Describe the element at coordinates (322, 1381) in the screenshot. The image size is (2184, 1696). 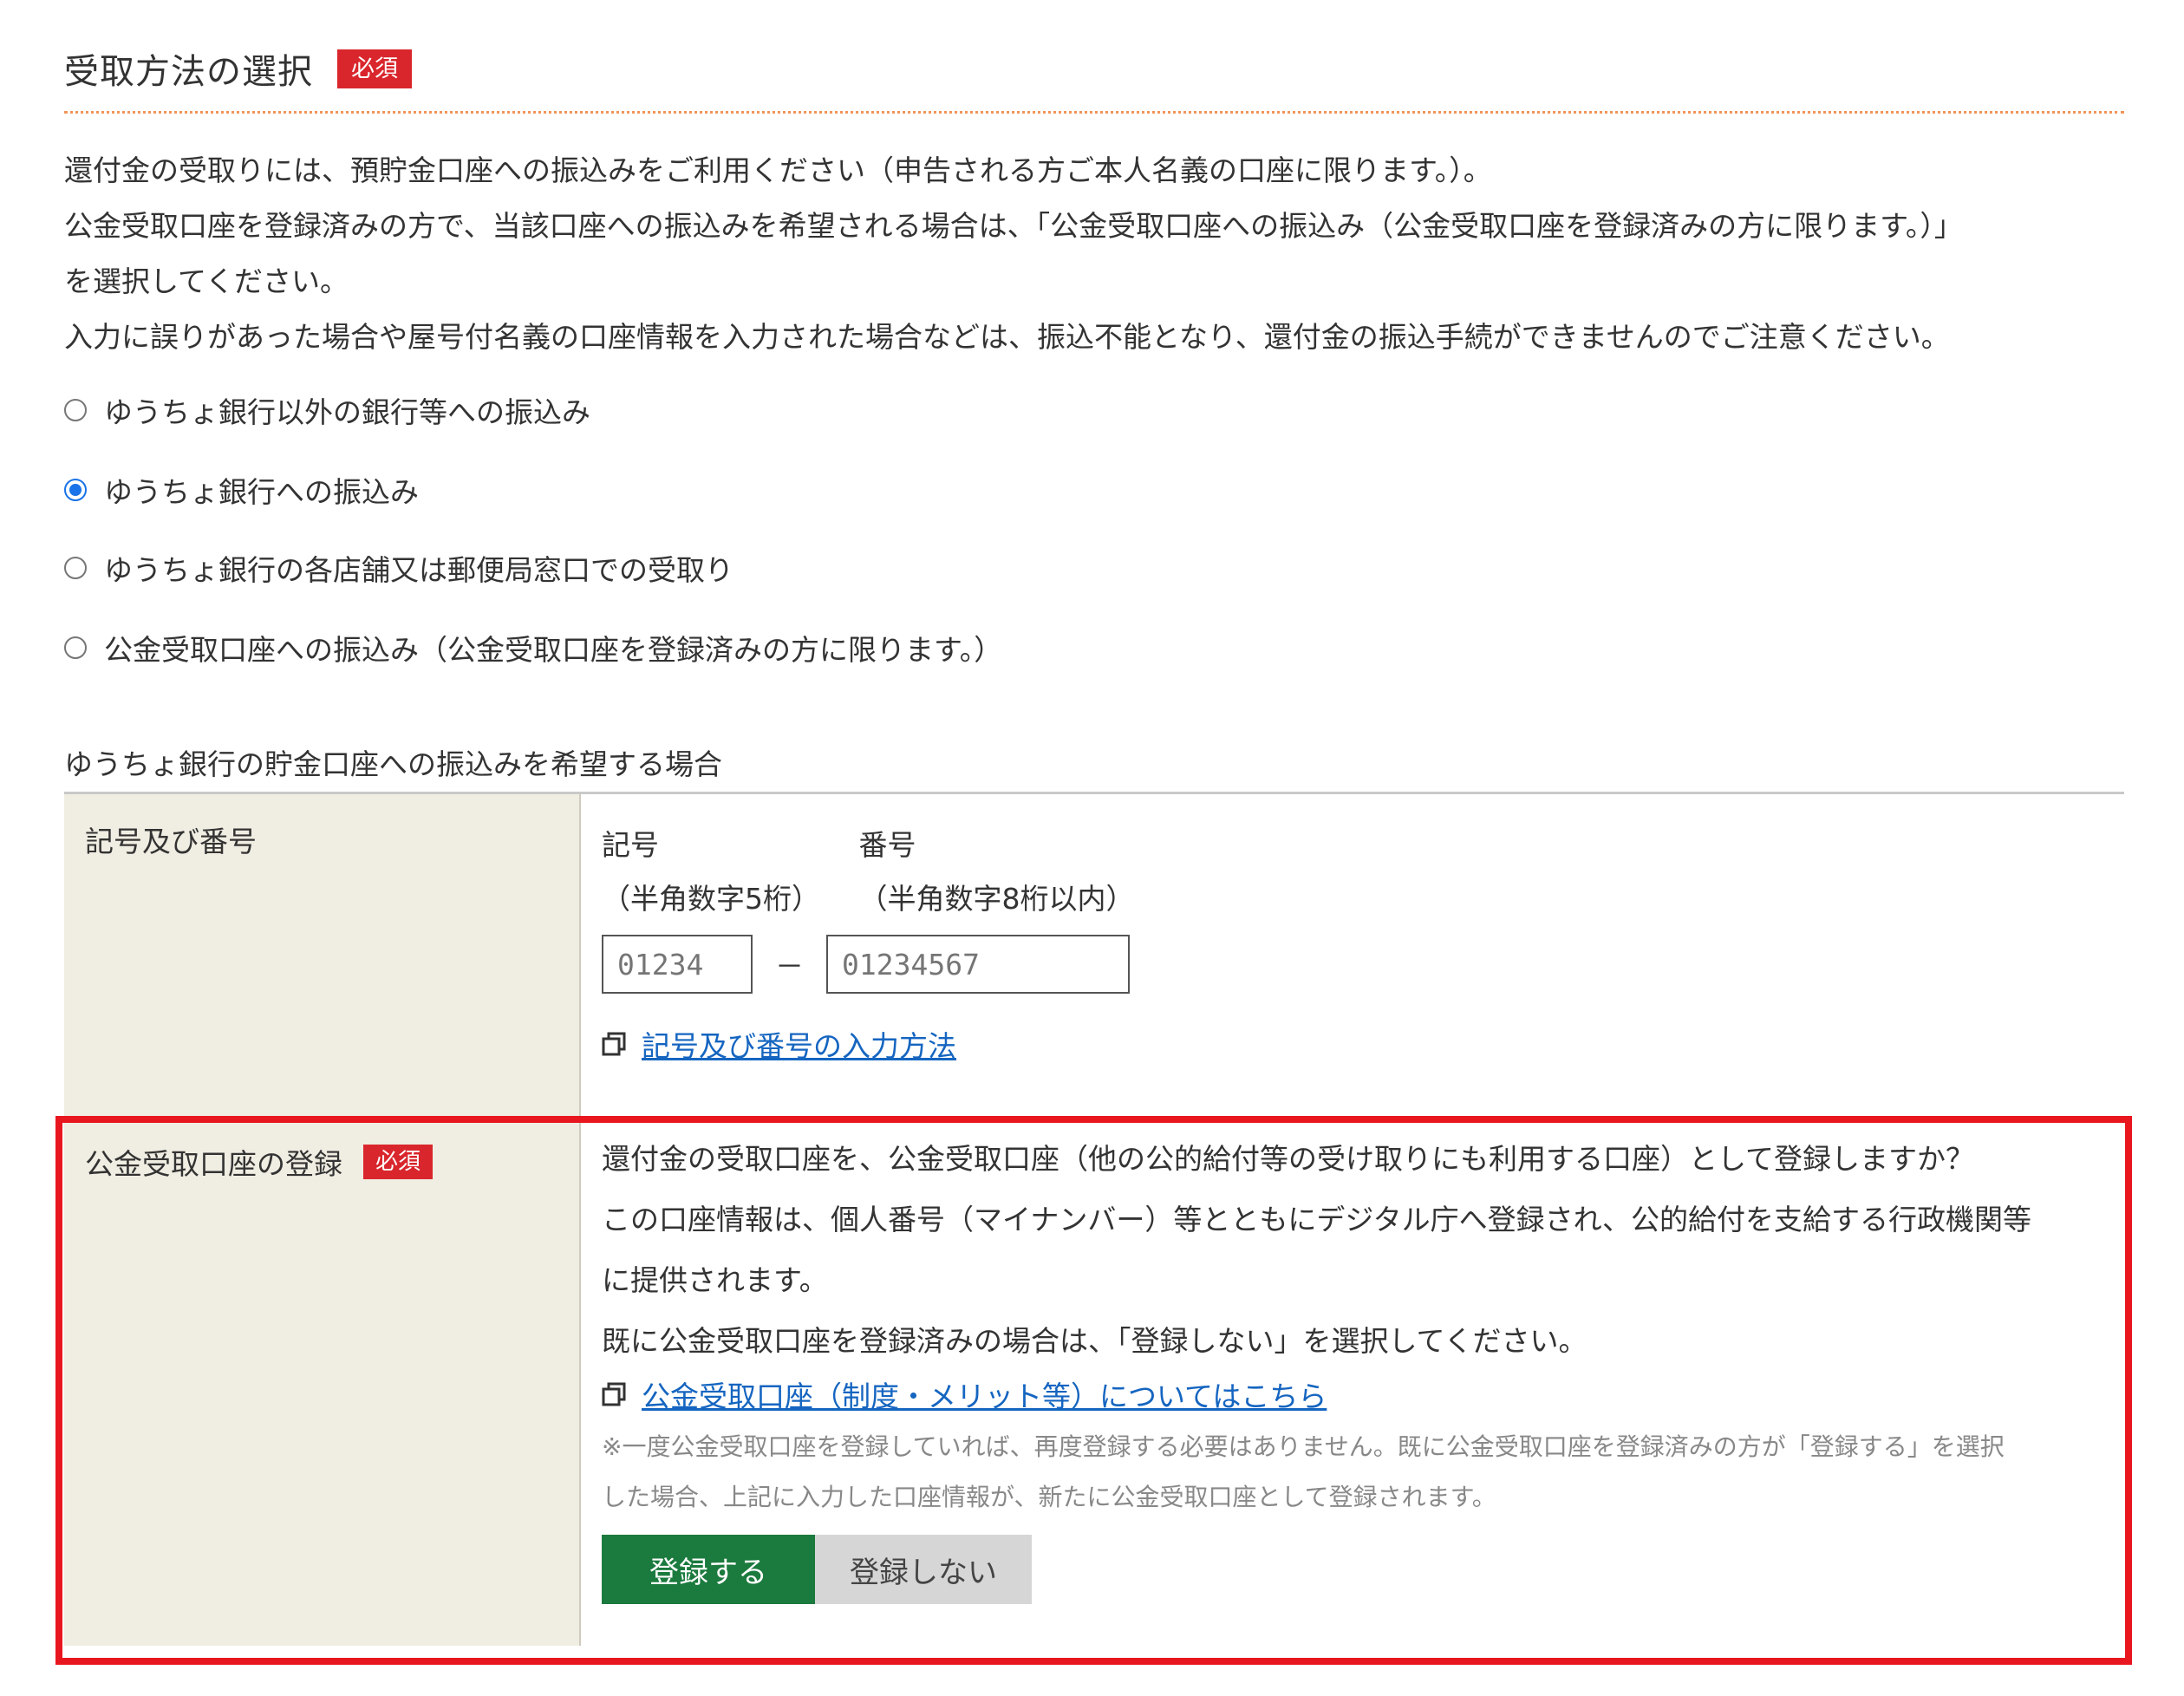
I see `koukin-label-cell: 公金受取口座の登録 必須` at that location.